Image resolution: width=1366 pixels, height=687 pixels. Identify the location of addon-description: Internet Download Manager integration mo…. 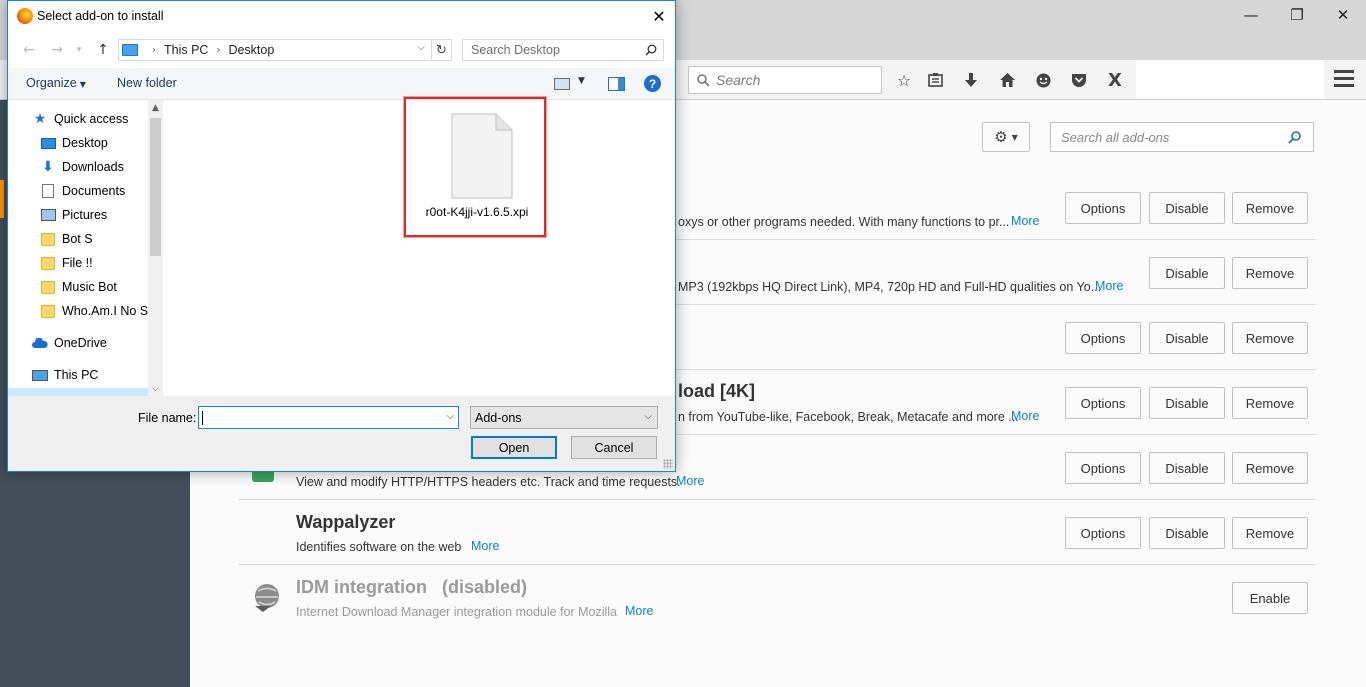
(457, 612).